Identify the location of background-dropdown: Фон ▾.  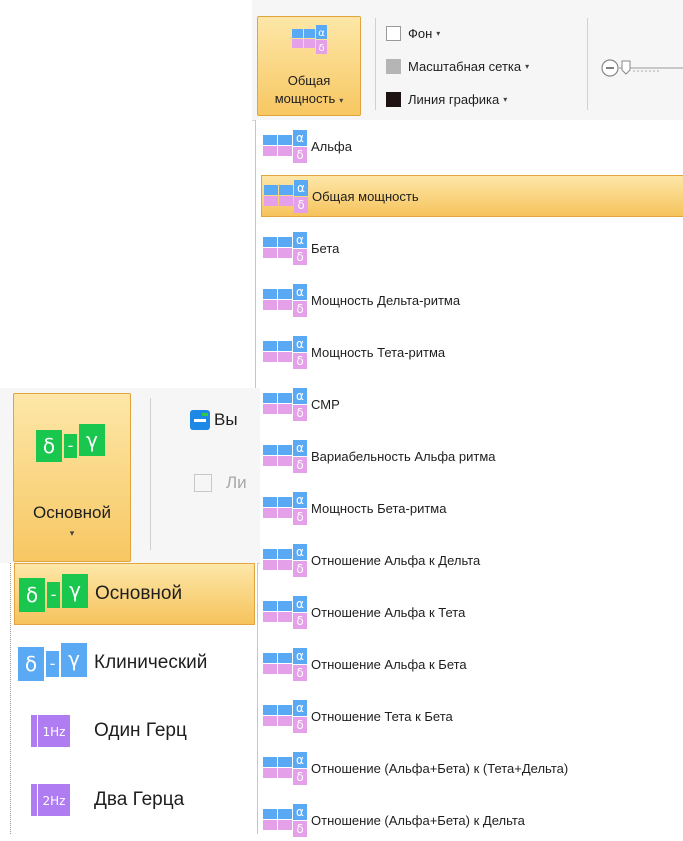
(413, 33).